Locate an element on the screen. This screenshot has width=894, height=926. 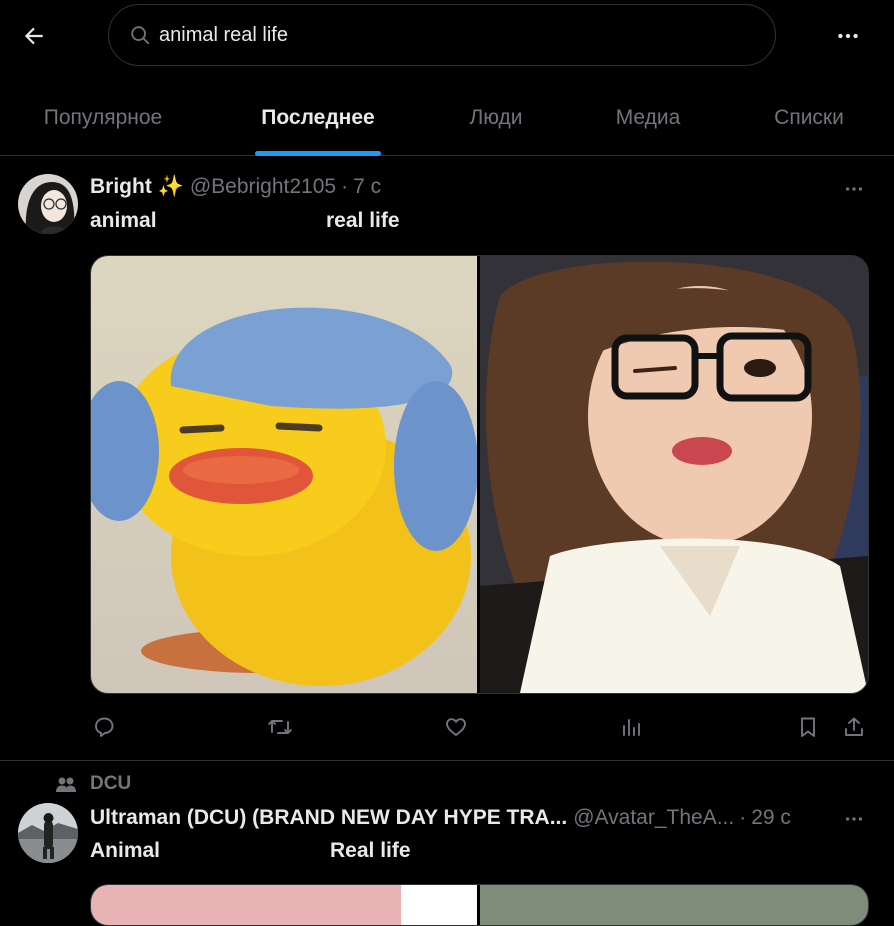
tweet-media is located at coordinates (479, 905).